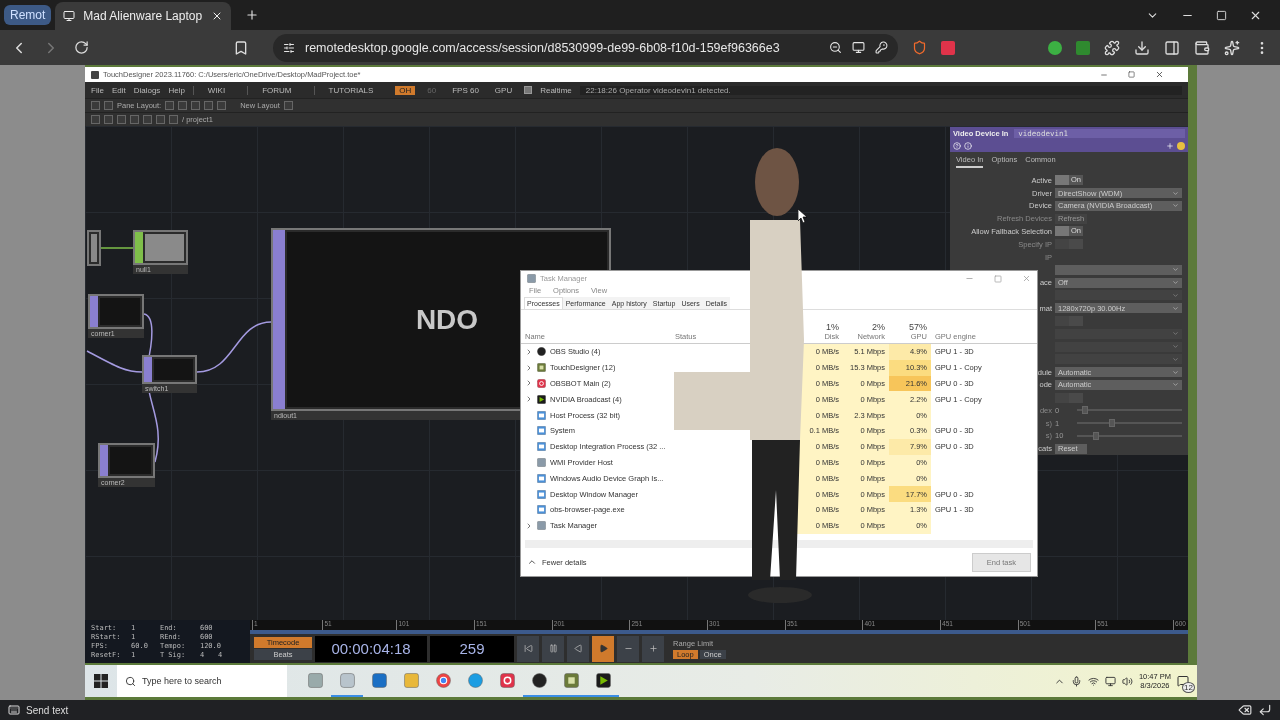  Describe the element at coordinates (1093, 681) in the screenshot. I see `network-icon` at that location.